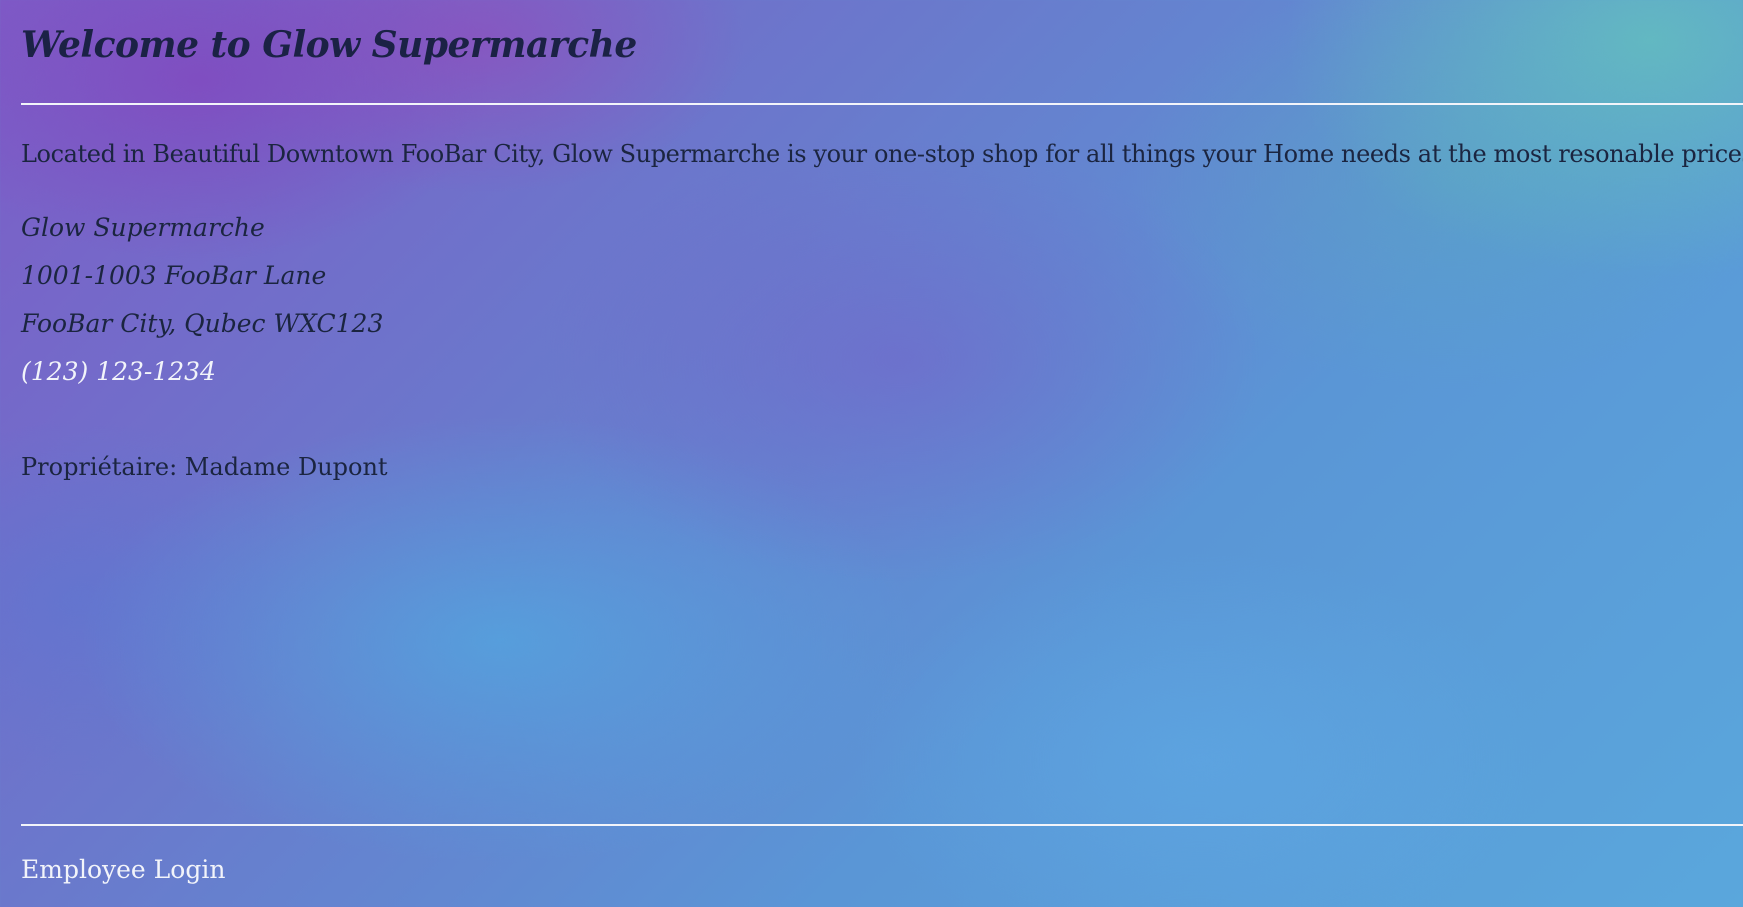 The height and width of the screenshot is (907, 1743). I want to click on footer-divider, so click(882, 825).